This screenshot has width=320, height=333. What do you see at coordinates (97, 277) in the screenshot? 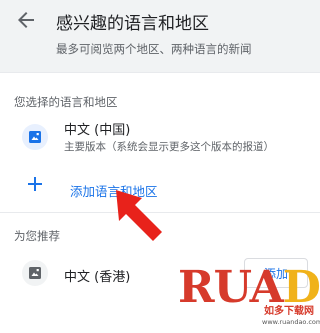
I see `recommended-language-name: 中文 (香港)` at bounding box center [97, 277].